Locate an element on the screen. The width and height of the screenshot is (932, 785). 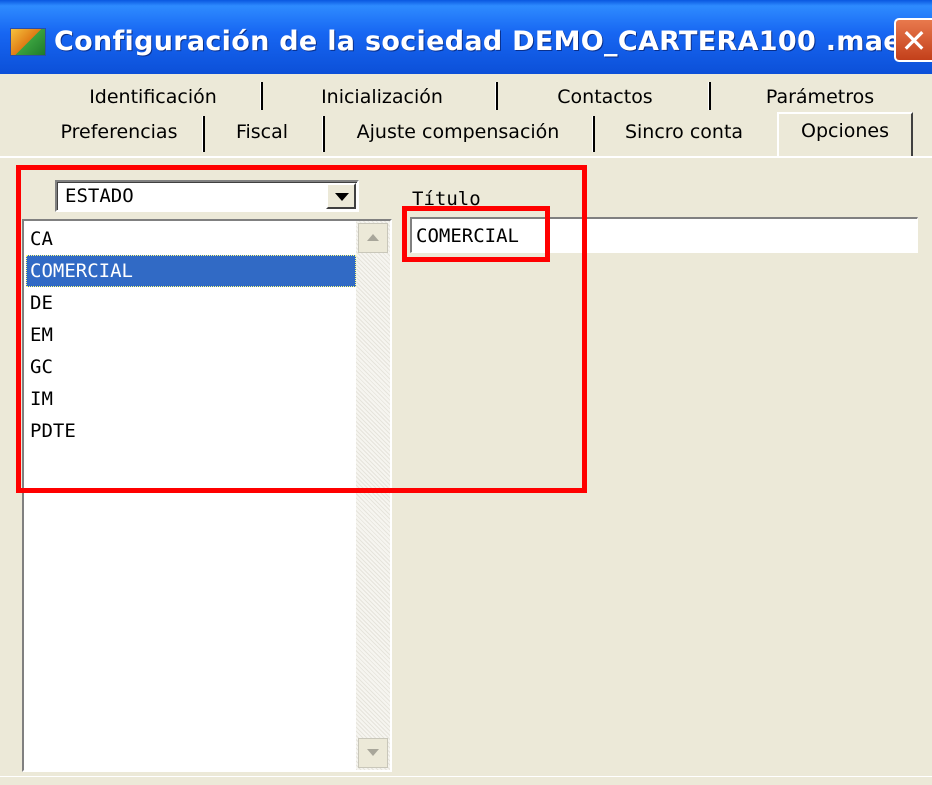
category-dropdown: ESTADO is located at coordinates (207, 196).